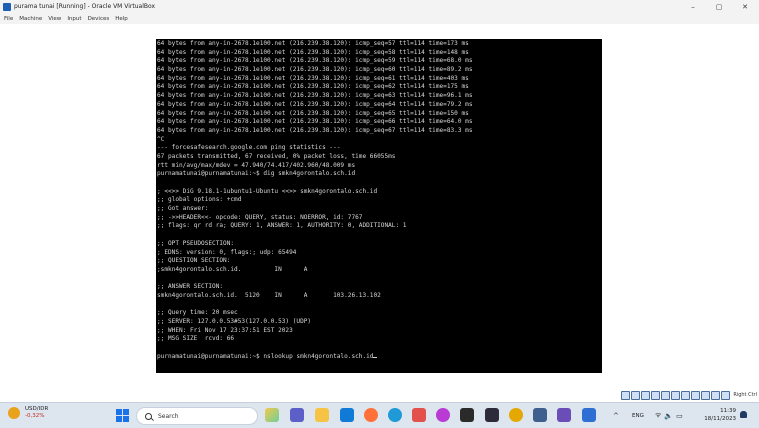 This screenshot has width=759, height=428. What do you see at coordinates (419, 415) in the screenshot?
I see `paint-icon` at bounding box center [419, 415].